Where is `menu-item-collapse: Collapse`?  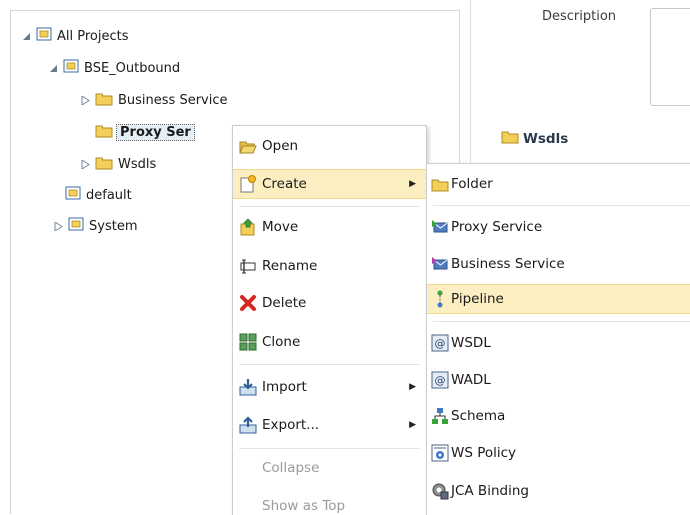
menu-item-collapse: Collapse is located at coordinates (329, 468).